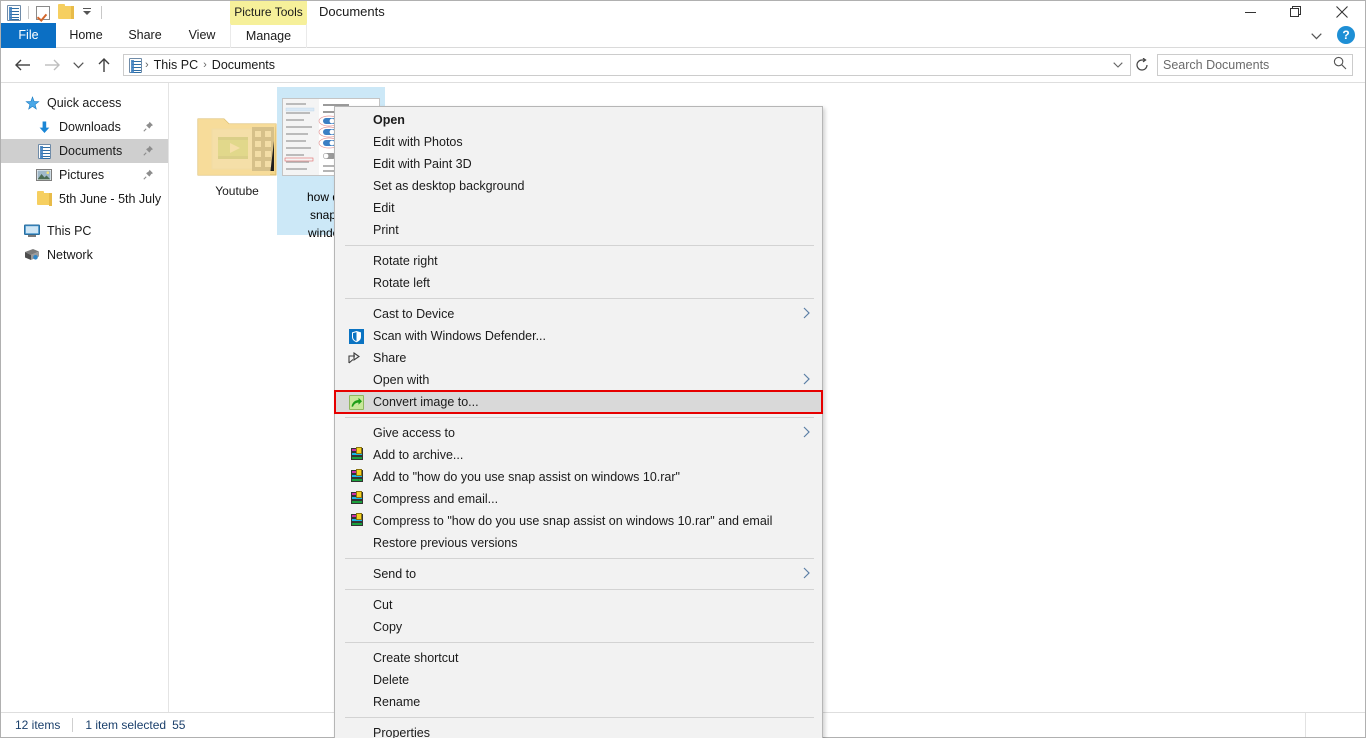 Image resolution: width=1366 pixels, height=738 pixels. I want to click on sidebar-item-network: Network, so click(84, 255).